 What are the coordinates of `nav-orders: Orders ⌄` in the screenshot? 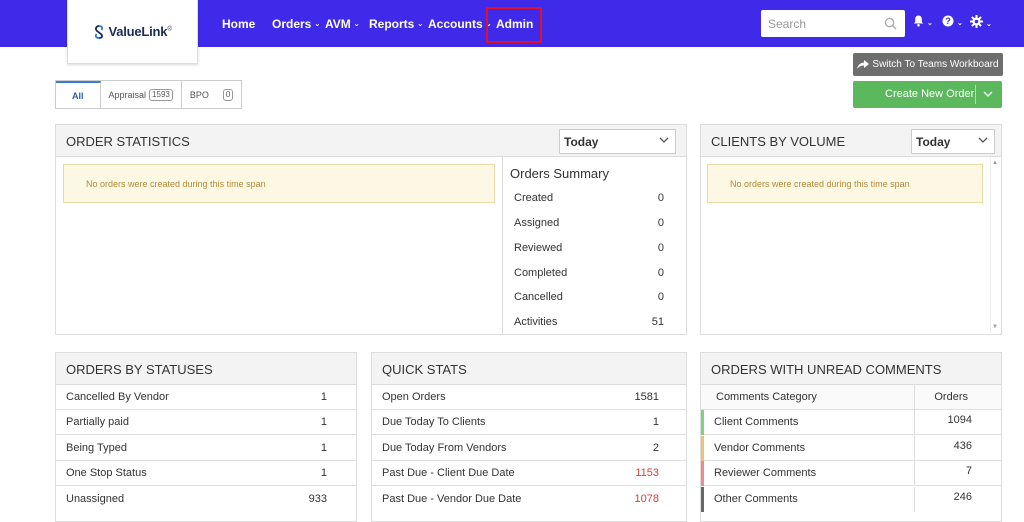 It's located at (296, 24).